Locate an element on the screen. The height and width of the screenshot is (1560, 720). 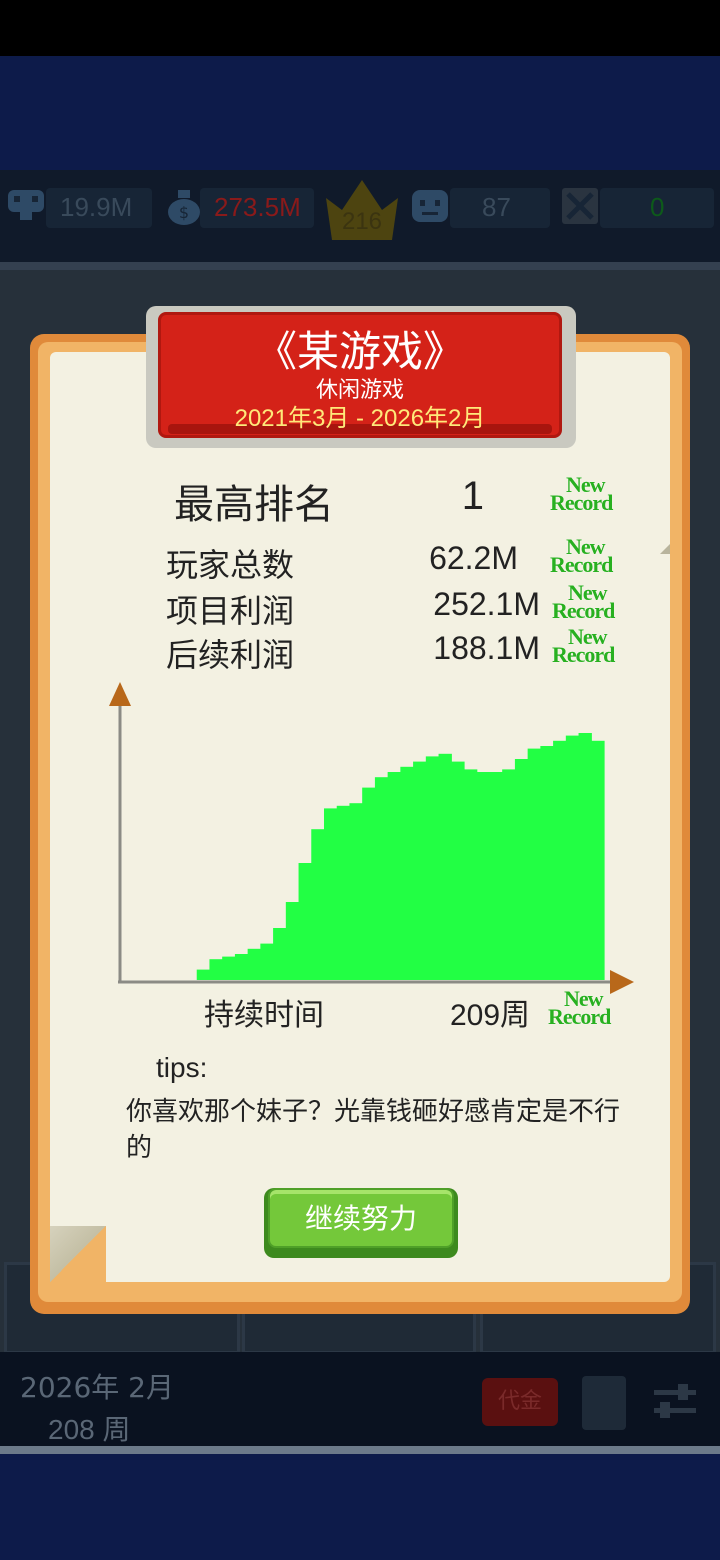
current-week: 208 周 is located at coordinates (89, 1429).